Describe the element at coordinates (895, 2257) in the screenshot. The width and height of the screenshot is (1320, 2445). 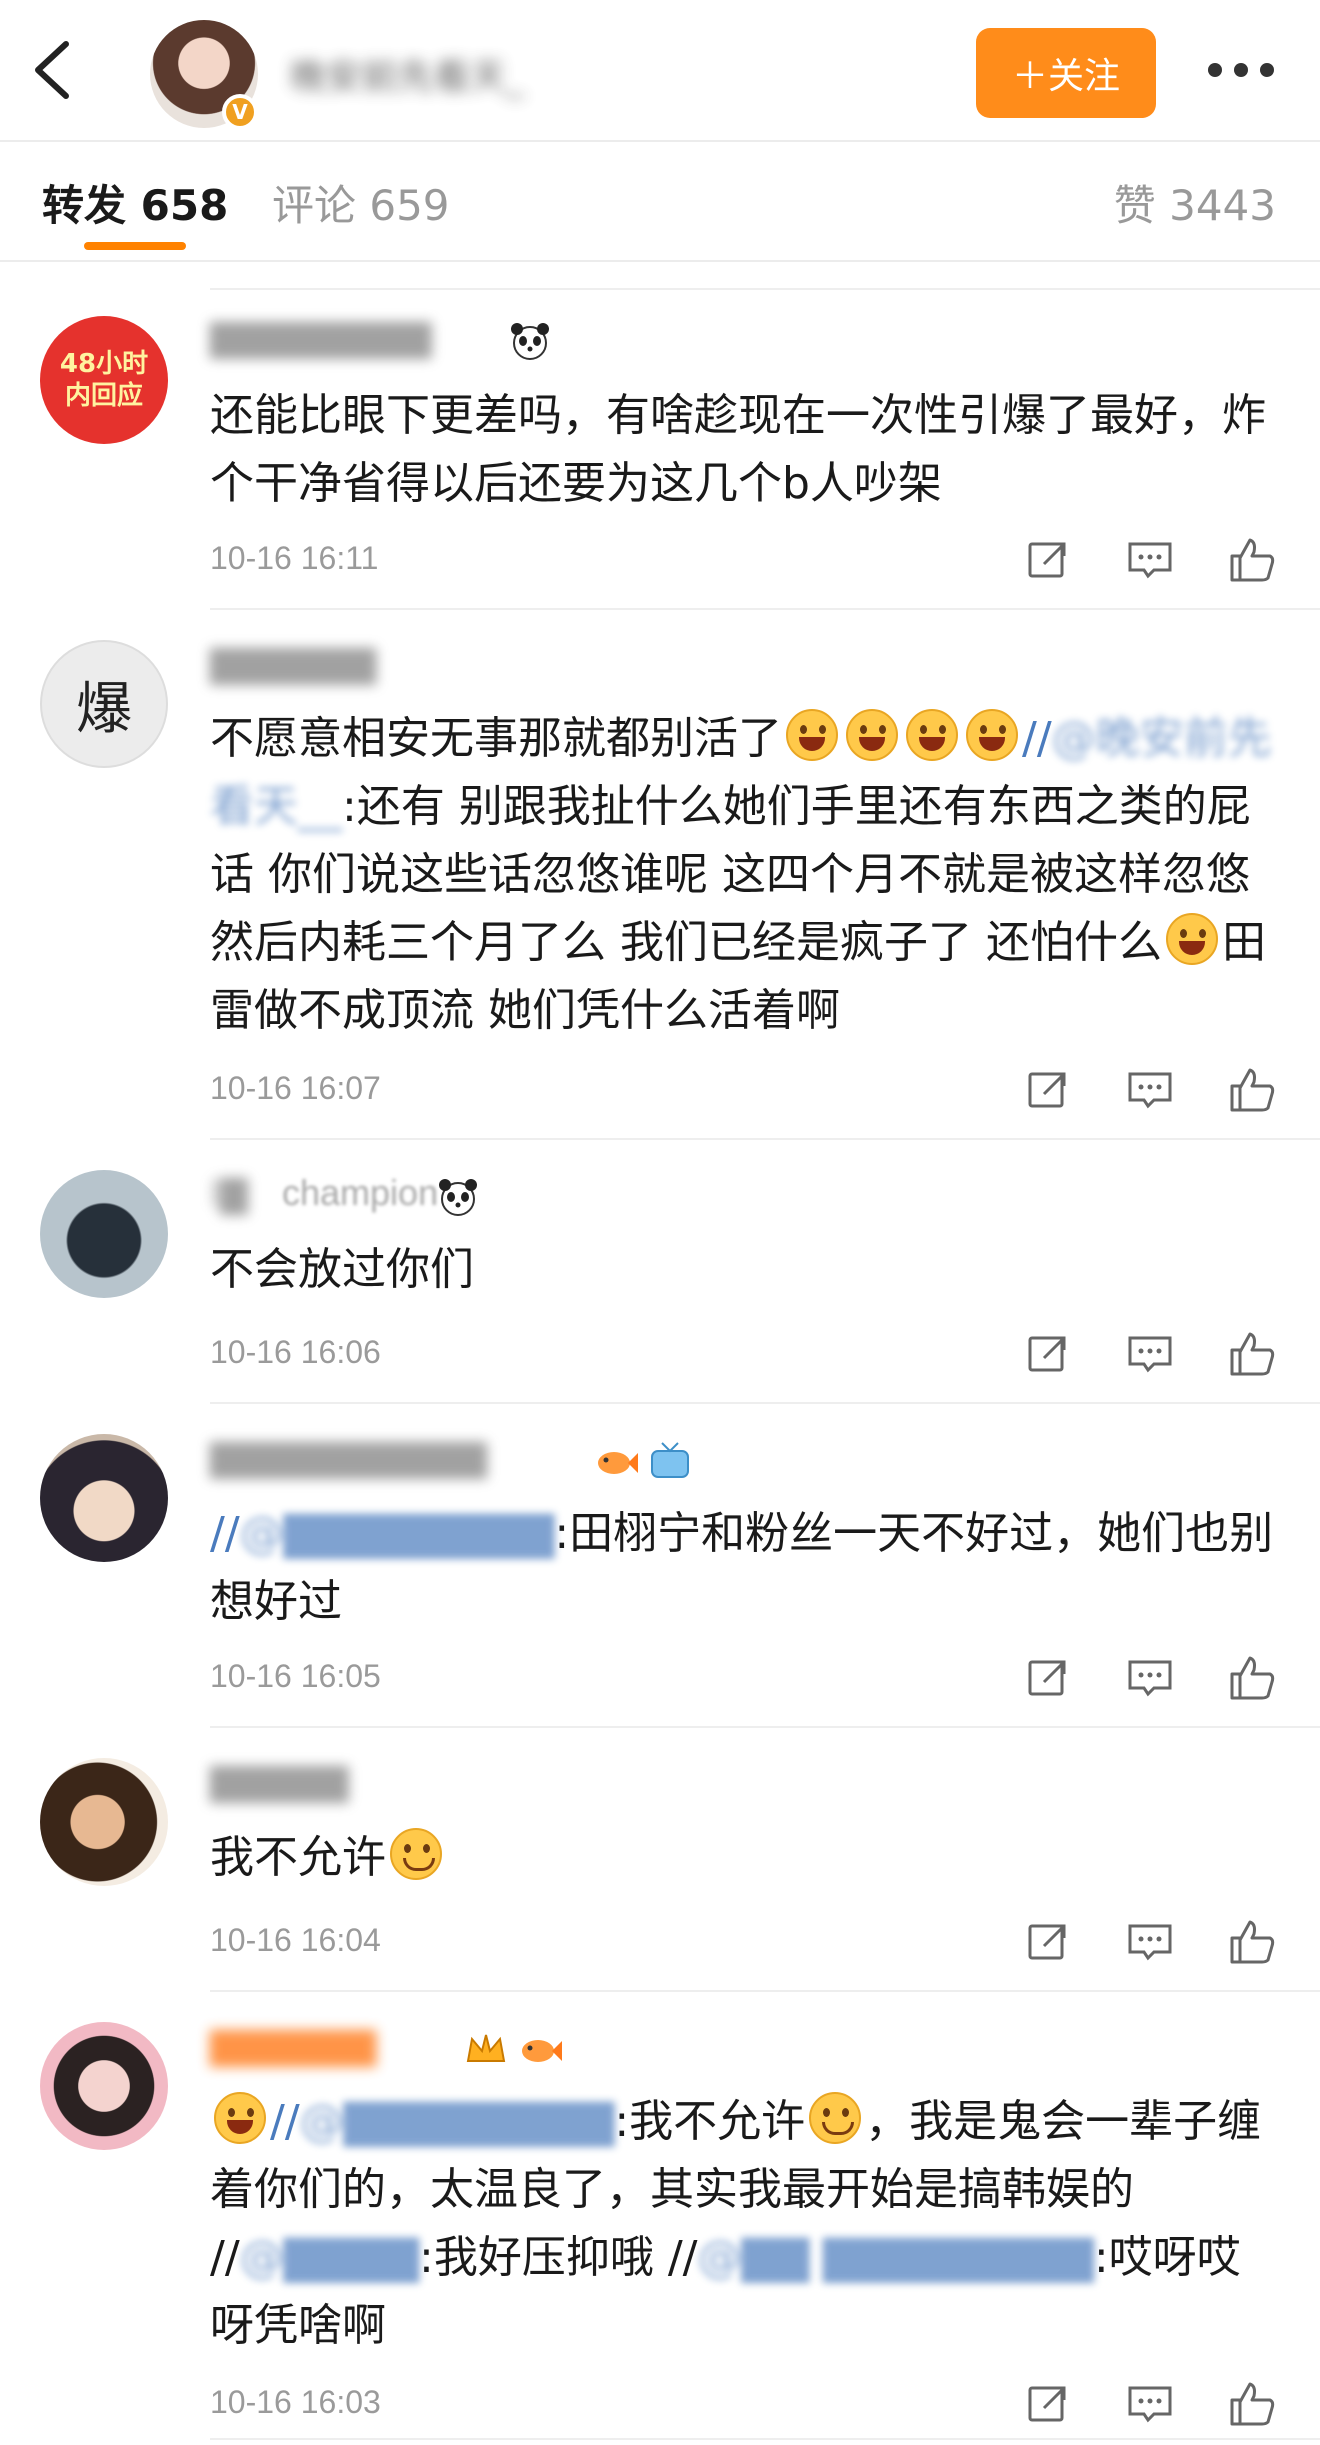
I see `mention-link: @▇▇ ▇▇▇▇▇▇▇▇` at that location.